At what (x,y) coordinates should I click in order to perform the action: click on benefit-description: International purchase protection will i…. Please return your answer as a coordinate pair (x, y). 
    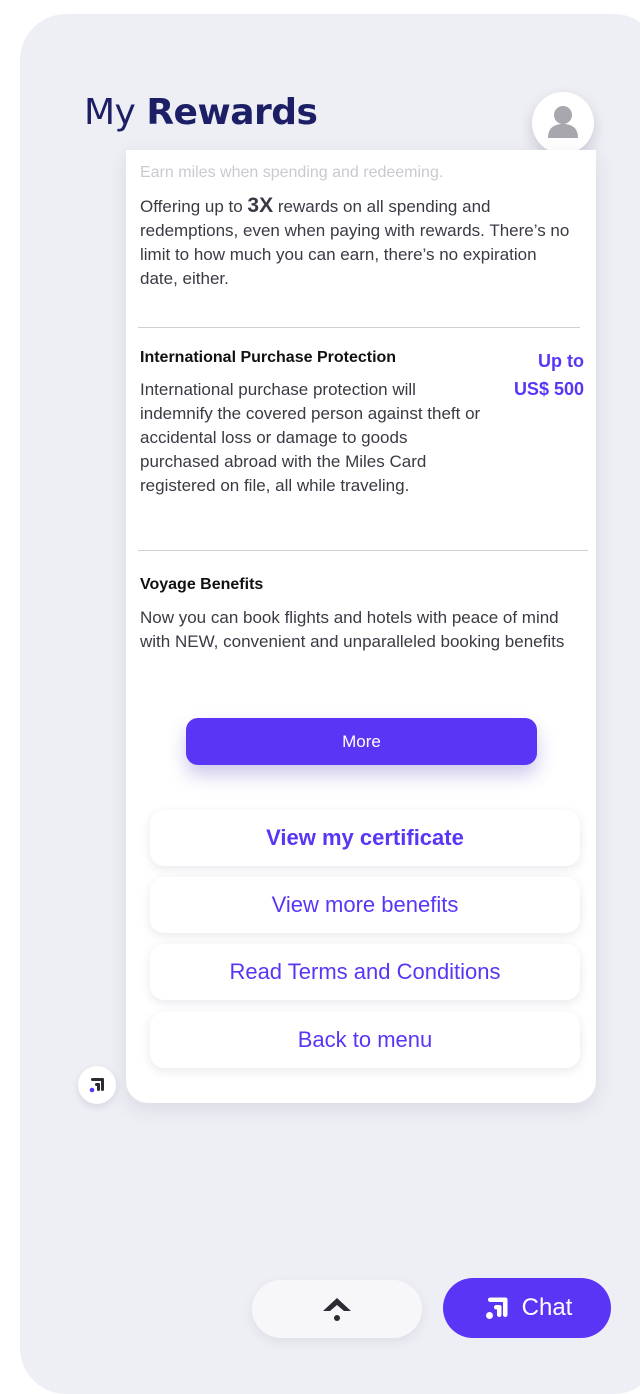
    Looking at the image, I should click on (310, 437).